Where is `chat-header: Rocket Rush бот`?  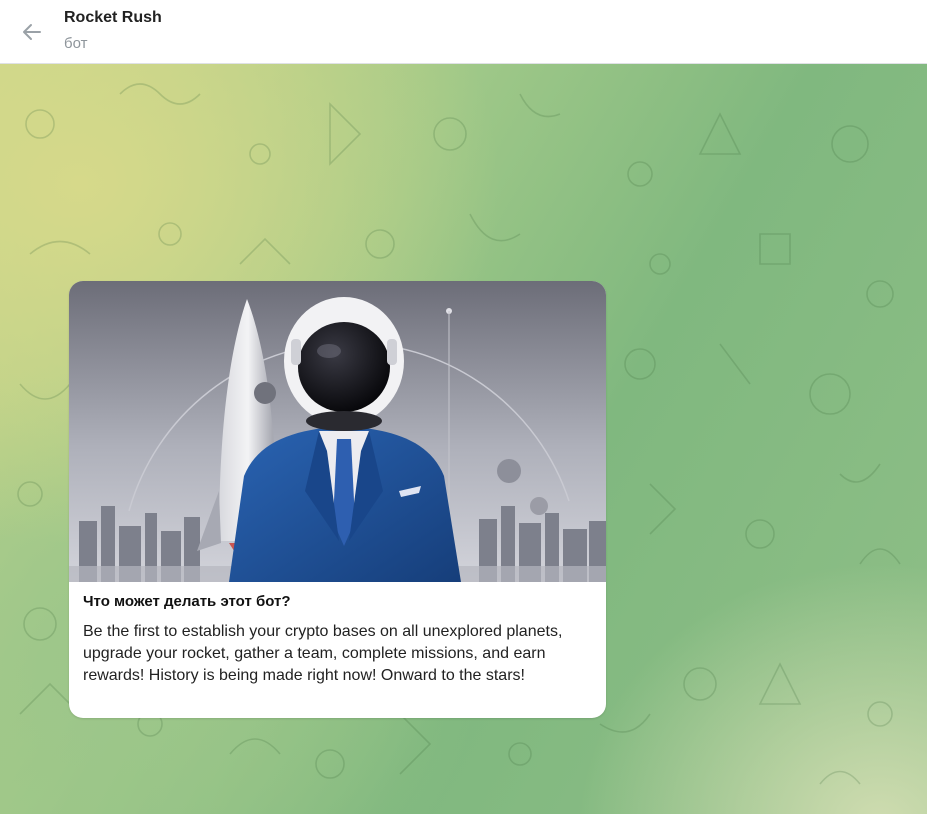
chat-header: Rocket Rush бот is located at coordinates (463, 32).